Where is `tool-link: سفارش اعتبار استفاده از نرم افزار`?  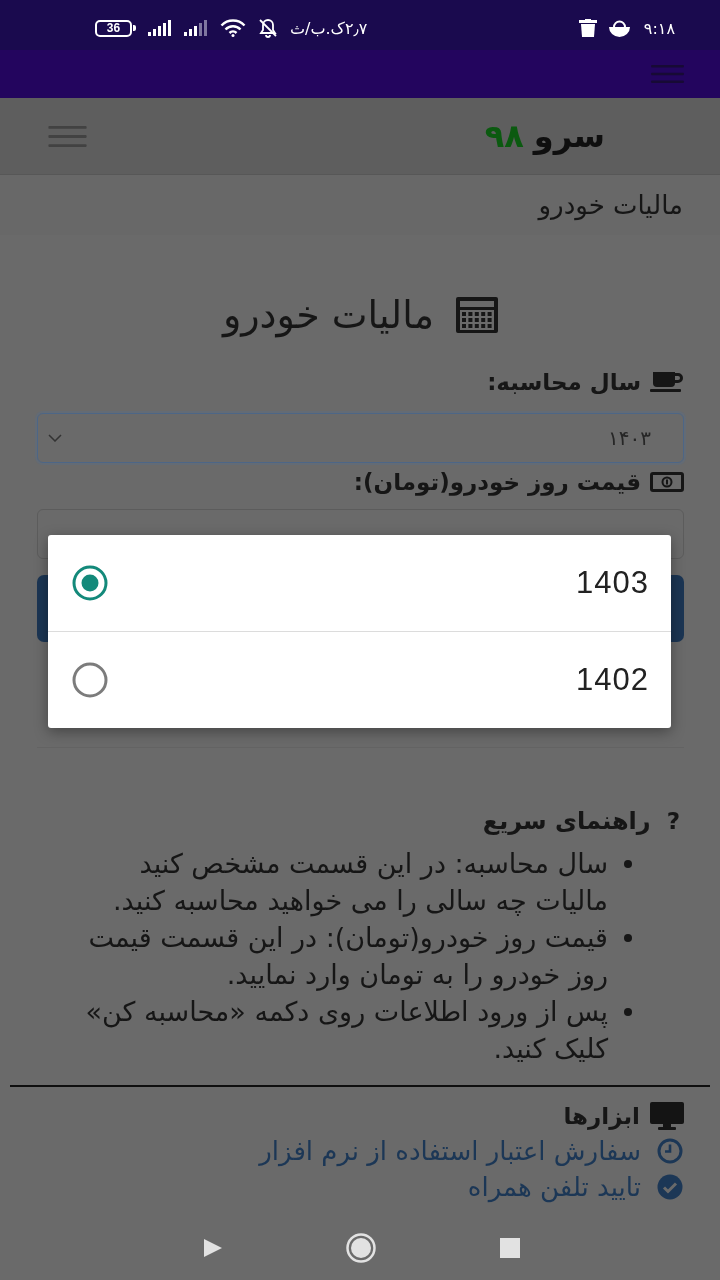
tool-link: سفارش اعتبار استفاده از نرم افزار is located at coordinates (450, 1151).